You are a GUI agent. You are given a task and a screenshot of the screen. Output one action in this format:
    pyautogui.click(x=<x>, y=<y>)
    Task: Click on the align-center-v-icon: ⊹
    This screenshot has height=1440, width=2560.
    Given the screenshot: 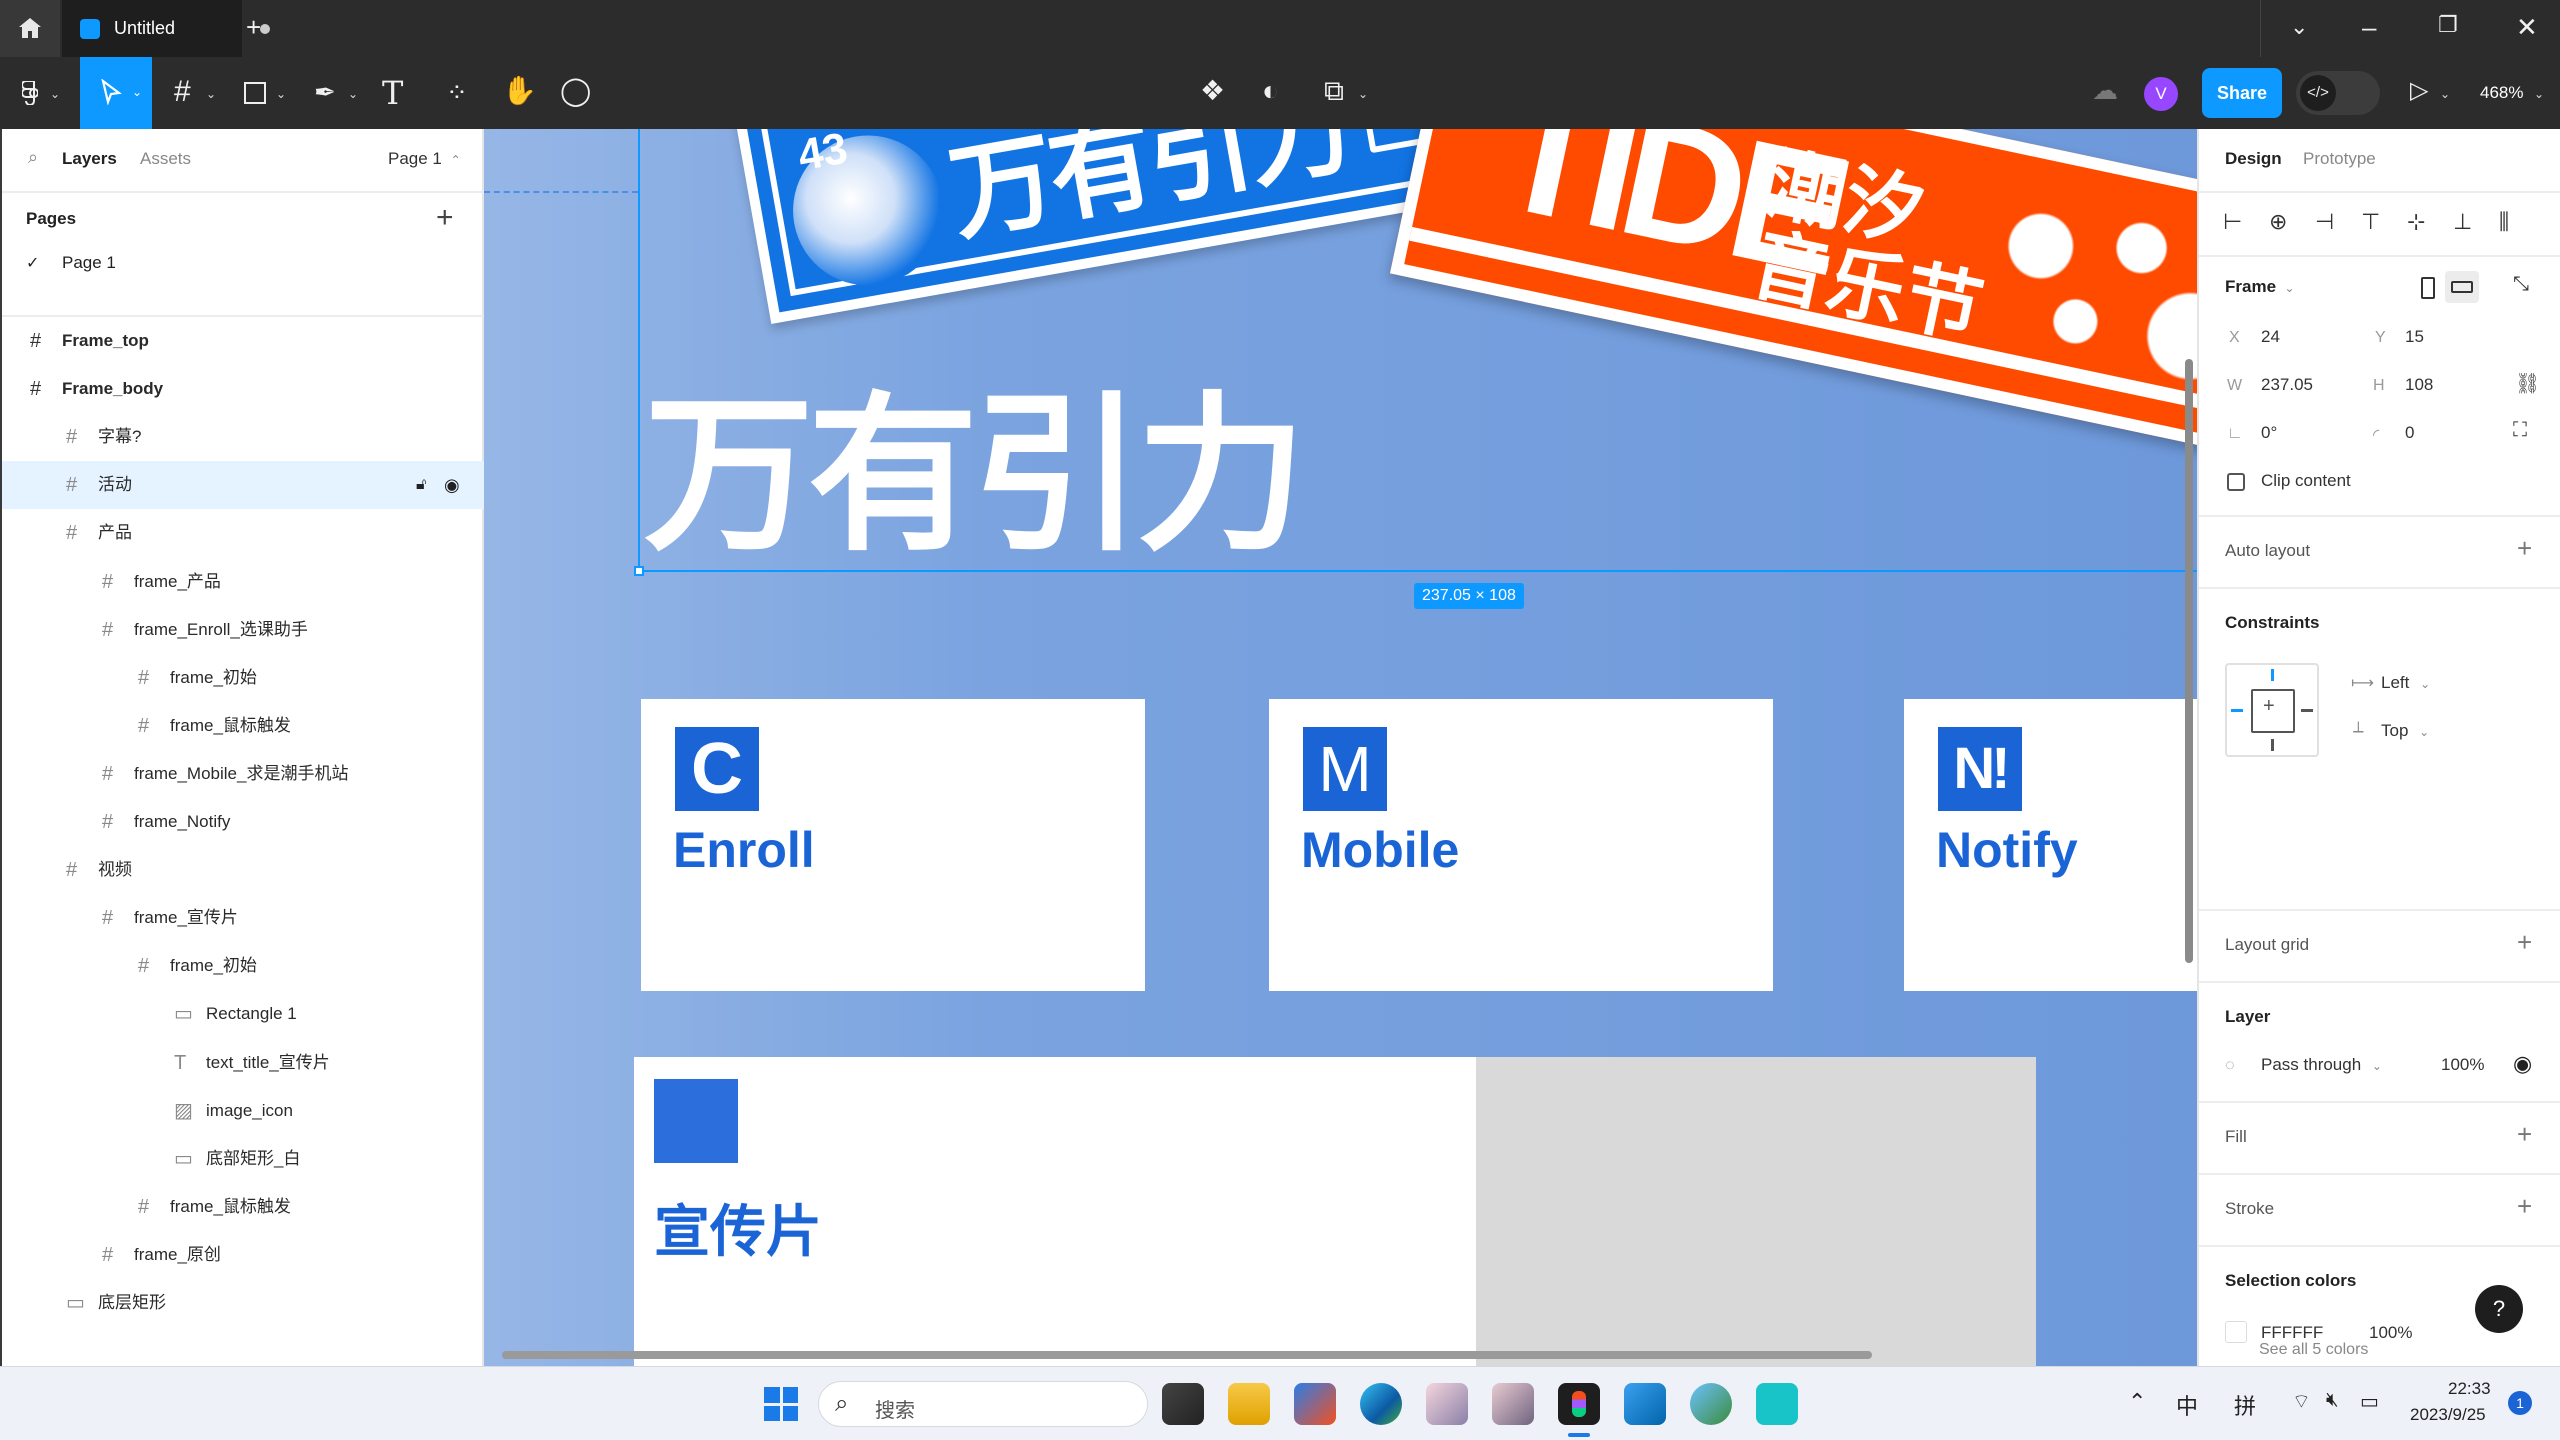 What is the action you would take?
    pyautogui.click(x=2416, y=222)
    